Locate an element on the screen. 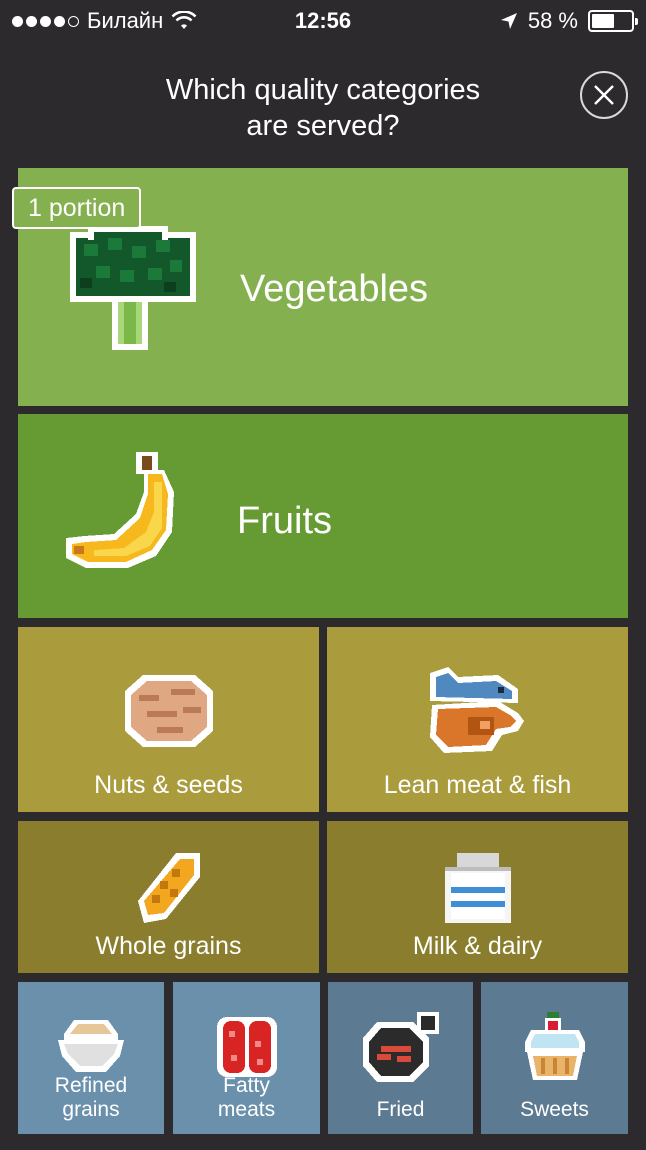  category-label: Lean meat & fish is located at coordinates (477, 785).